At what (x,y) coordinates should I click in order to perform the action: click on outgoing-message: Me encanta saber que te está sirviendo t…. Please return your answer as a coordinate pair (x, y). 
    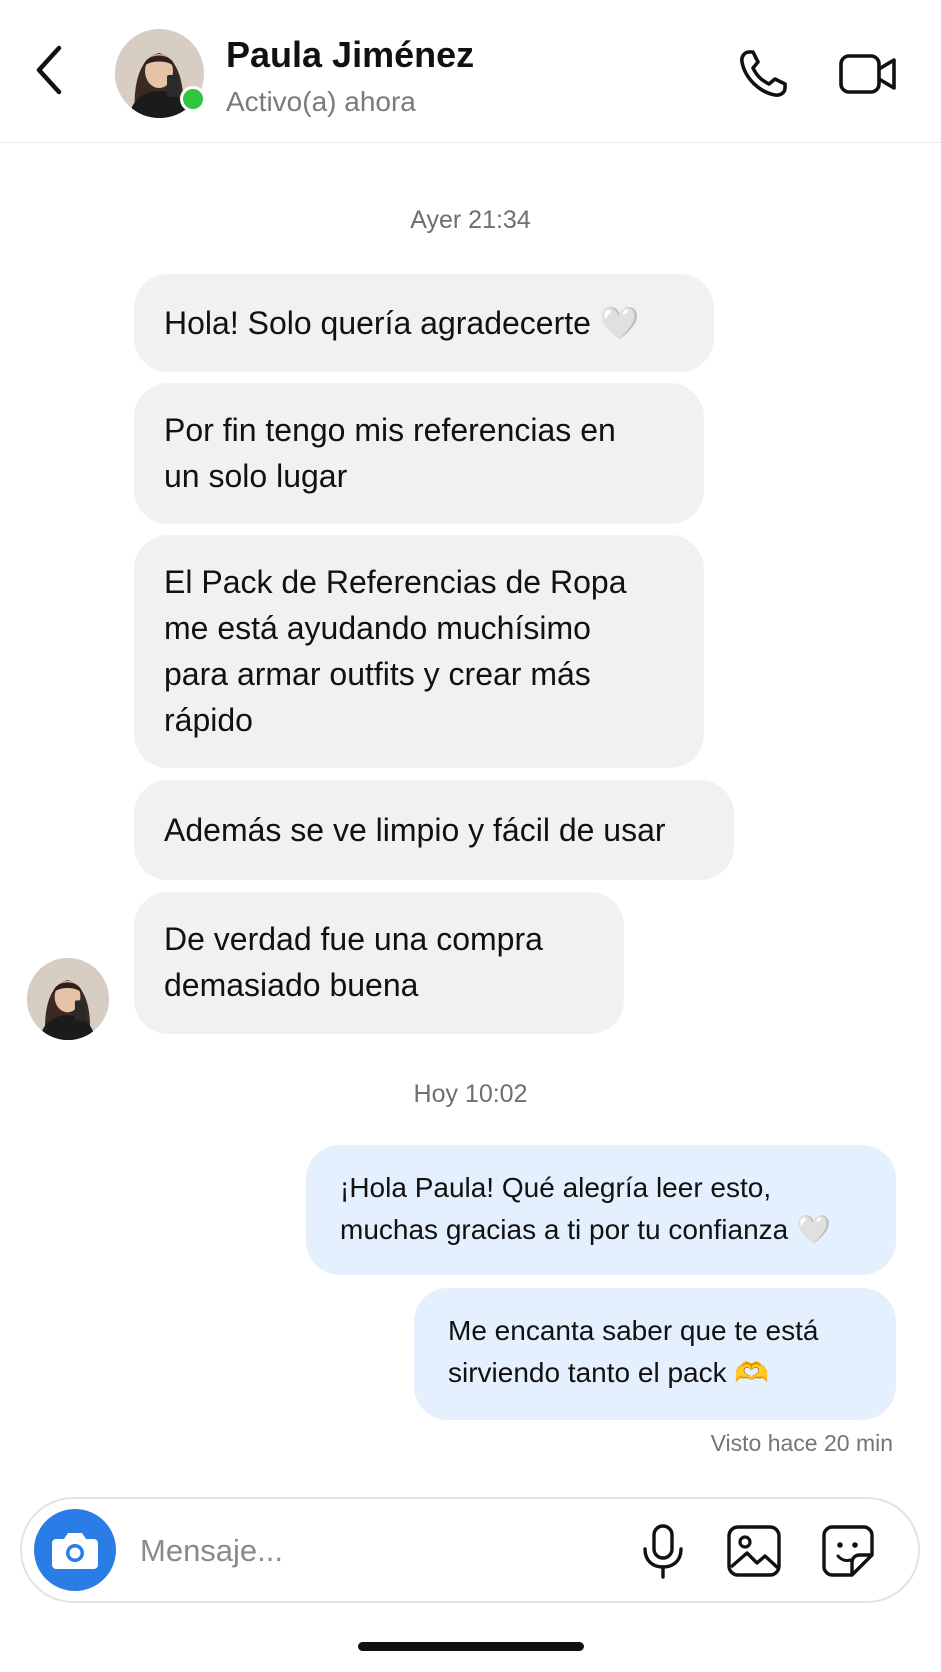
    Looking at the image, I should click on (655, 1354).